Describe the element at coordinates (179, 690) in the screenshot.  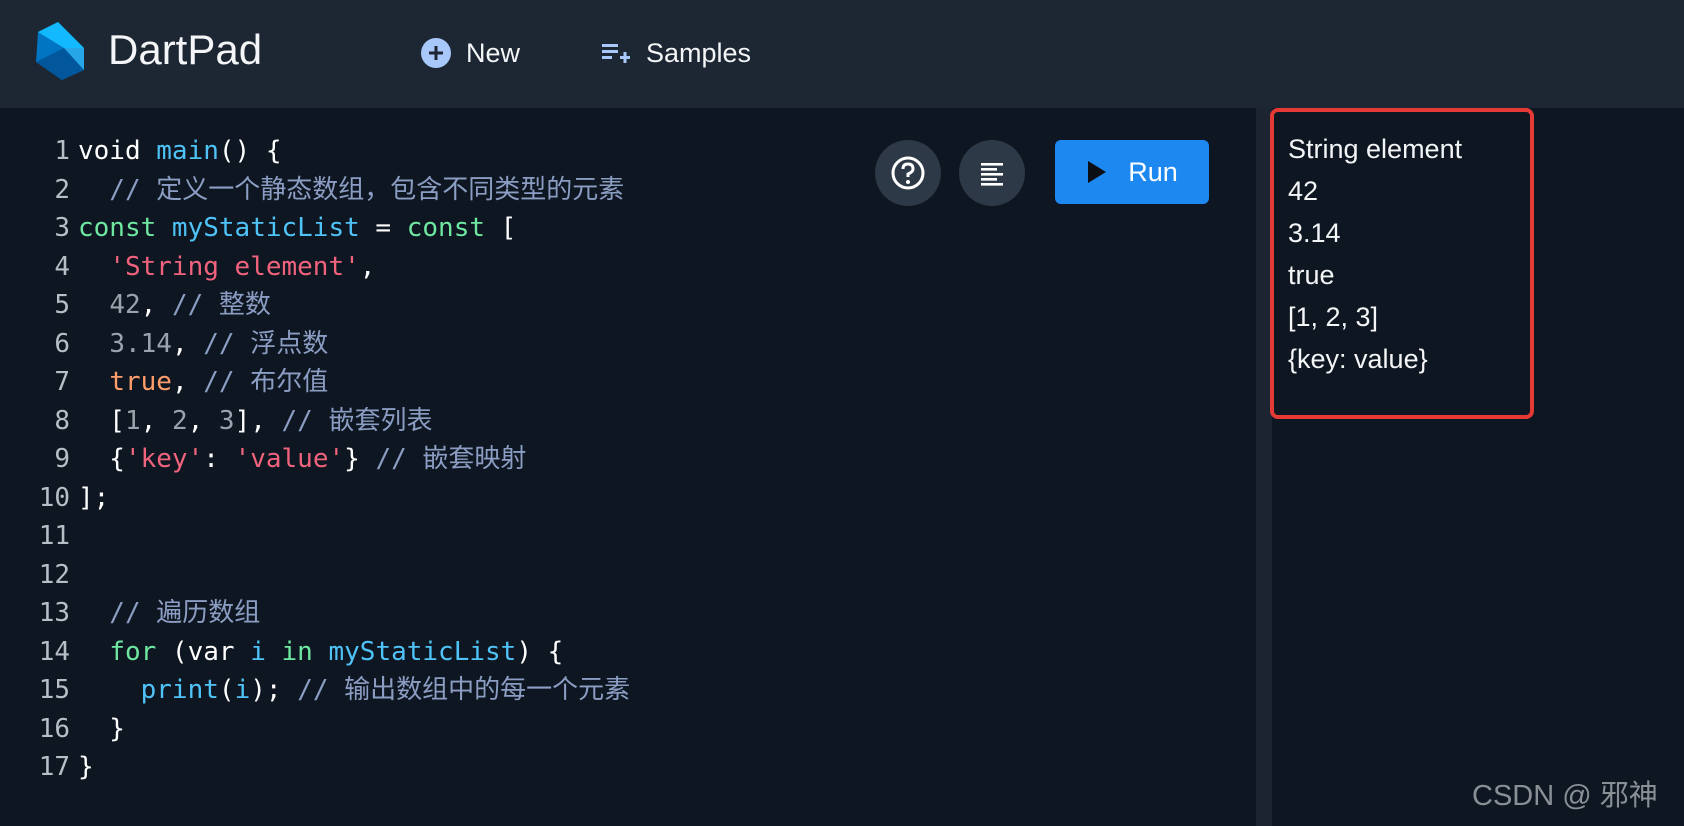
I see `code-token: print` at that location.